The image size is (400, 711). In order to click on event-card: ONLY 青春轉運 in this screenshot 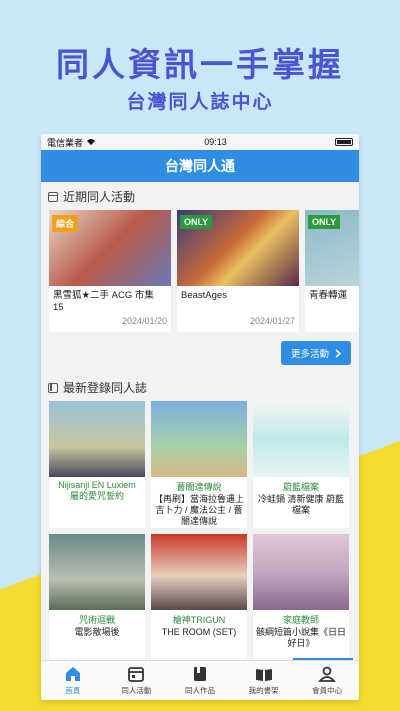, I will do `click(332, 271)`.